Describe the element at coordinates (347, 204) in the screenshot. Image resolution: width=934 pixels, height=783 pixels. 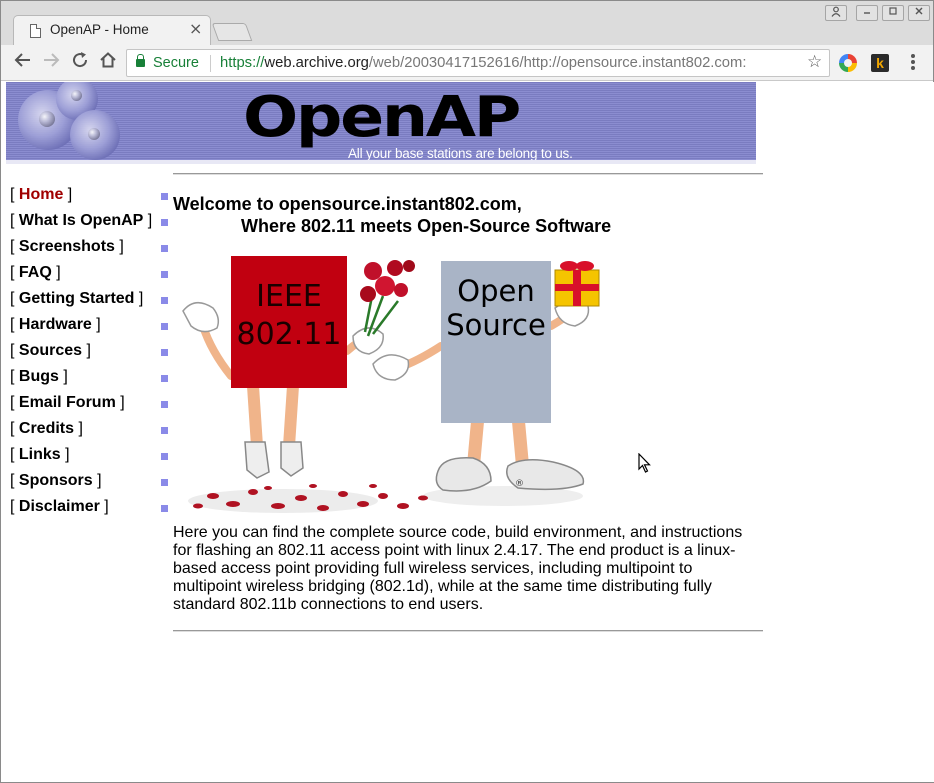
I see `welcome-heading: Welcome to opensource.instant802.com,` at that location.